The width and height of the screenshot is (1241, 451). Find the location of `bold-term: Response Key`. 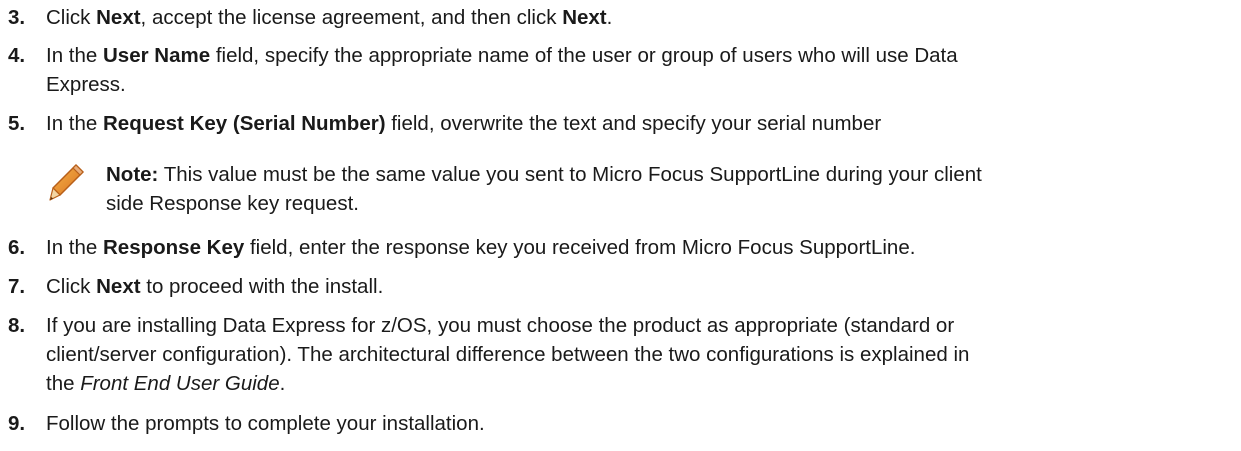

bold-term: Response Key is located at coordinates (174, 247).